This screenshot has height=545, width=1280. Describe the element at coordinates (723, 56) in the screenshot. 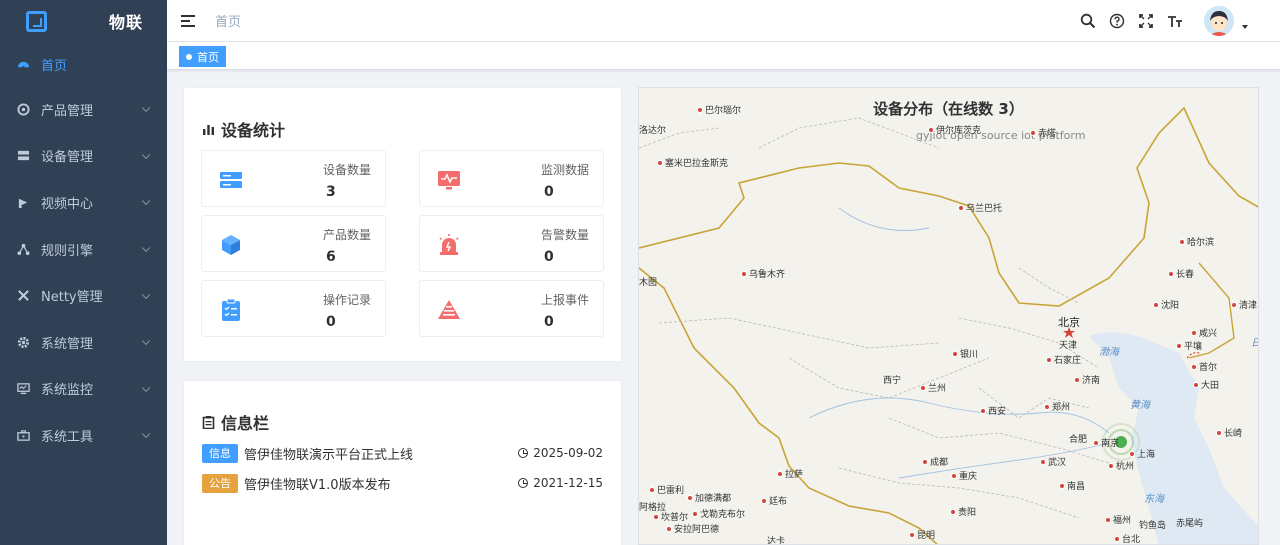

I see `tags-view: 首页` at that location.